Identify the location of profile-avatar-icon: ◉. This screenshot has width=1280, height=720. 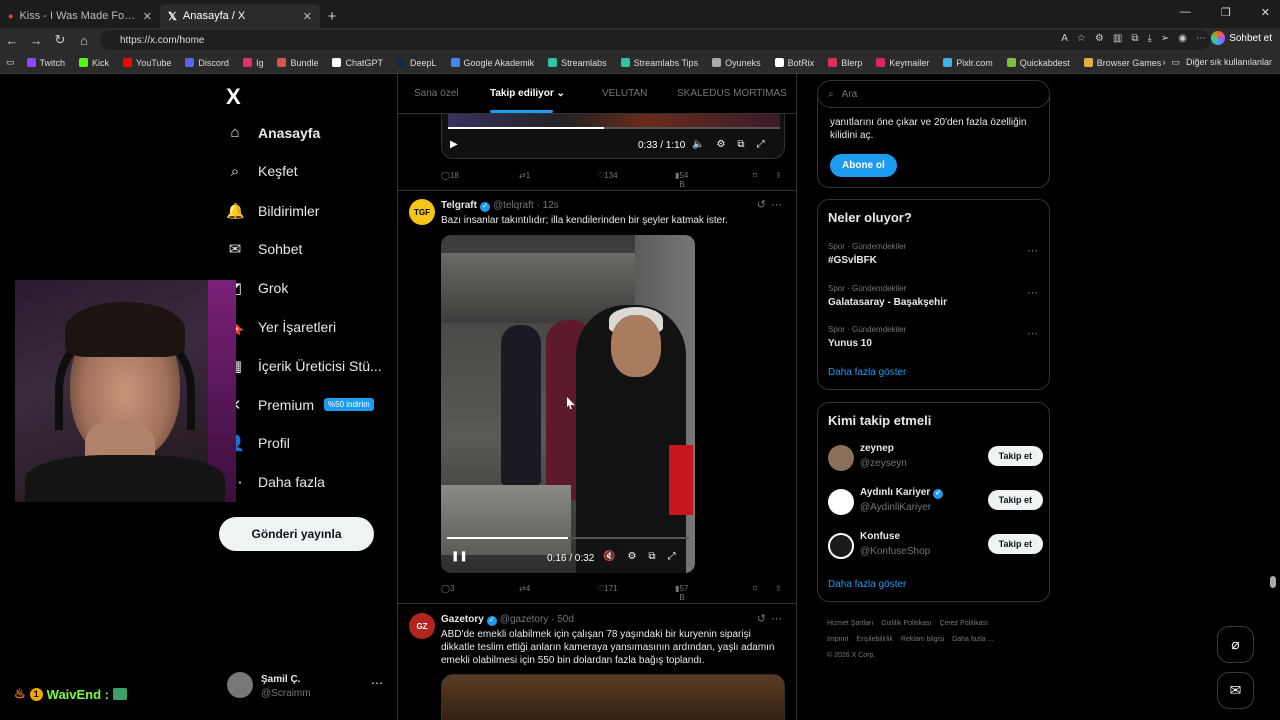
(1182, 38).